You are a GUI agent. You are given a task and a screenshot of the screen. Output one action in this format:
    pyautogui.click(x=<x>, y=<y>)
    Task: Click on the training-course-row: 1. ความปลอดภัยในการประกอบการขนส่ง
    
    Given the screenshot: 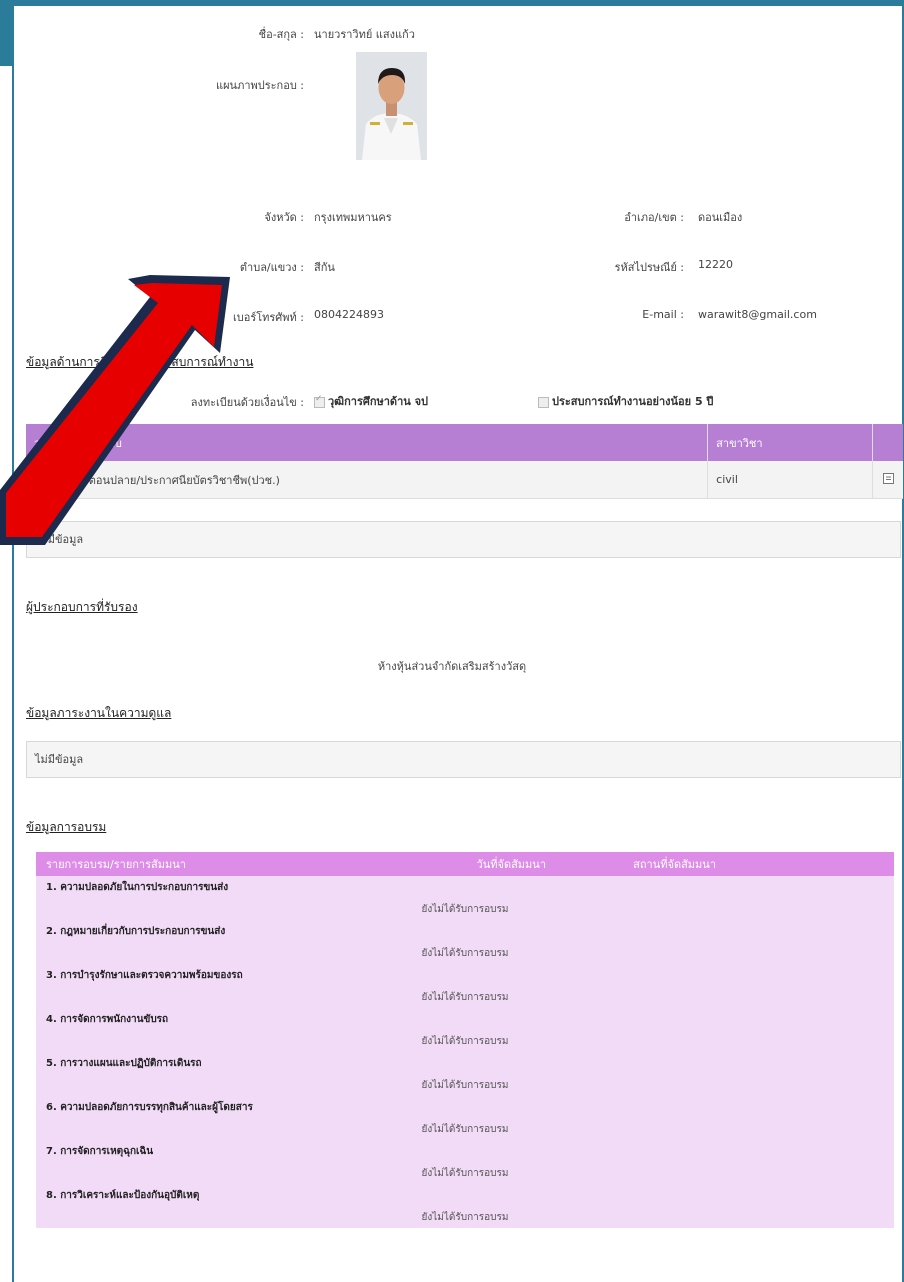 What is the action you would take?
    pyautogui.click(x=465, y=887)
    